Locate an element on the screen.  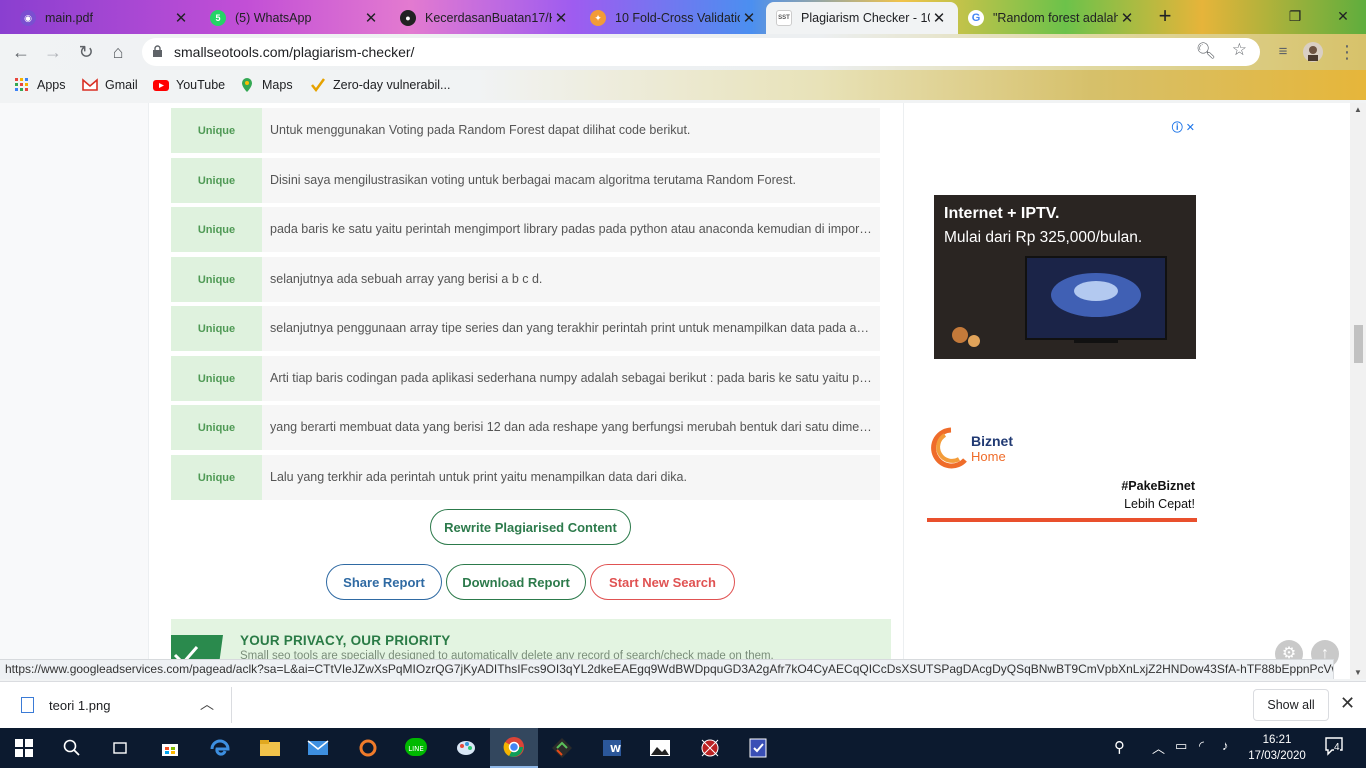
bookmark-maps: Maps is located at coordinates (266, 85).